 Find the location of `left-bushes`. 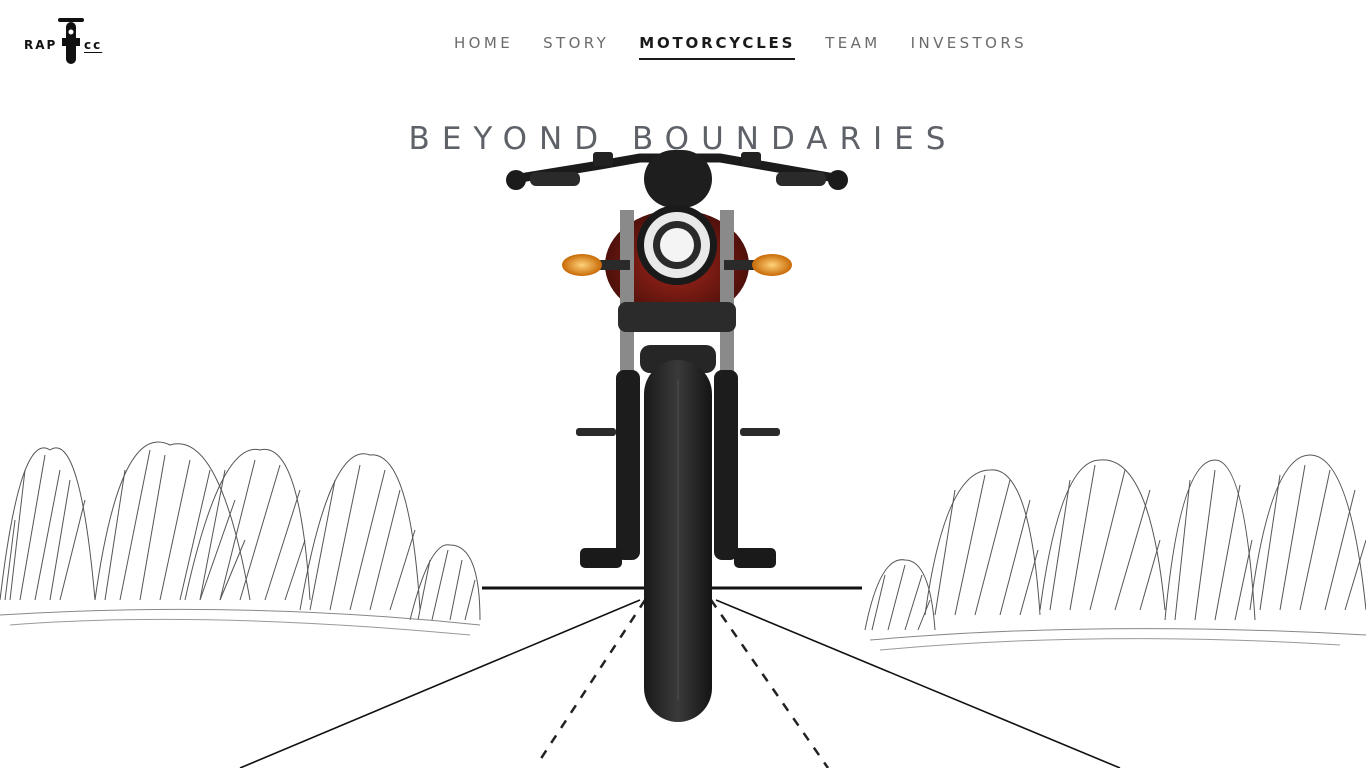

left-bushes is located at coordinates (240, 538).